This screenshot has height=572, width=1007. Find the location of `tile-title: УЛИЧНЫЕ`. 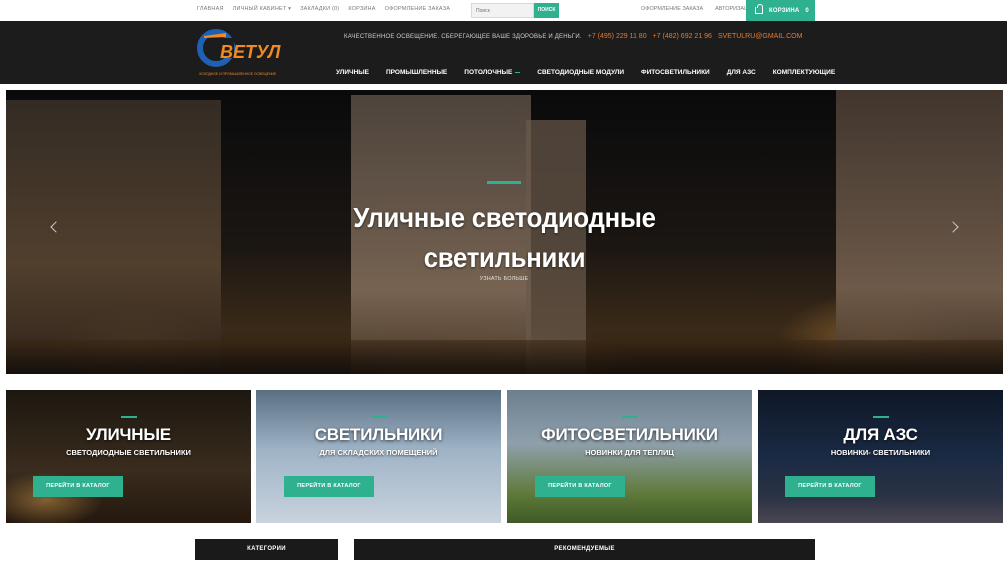

tile-title: УЛИЧНЫЕ is located at coordinates (128, 434).